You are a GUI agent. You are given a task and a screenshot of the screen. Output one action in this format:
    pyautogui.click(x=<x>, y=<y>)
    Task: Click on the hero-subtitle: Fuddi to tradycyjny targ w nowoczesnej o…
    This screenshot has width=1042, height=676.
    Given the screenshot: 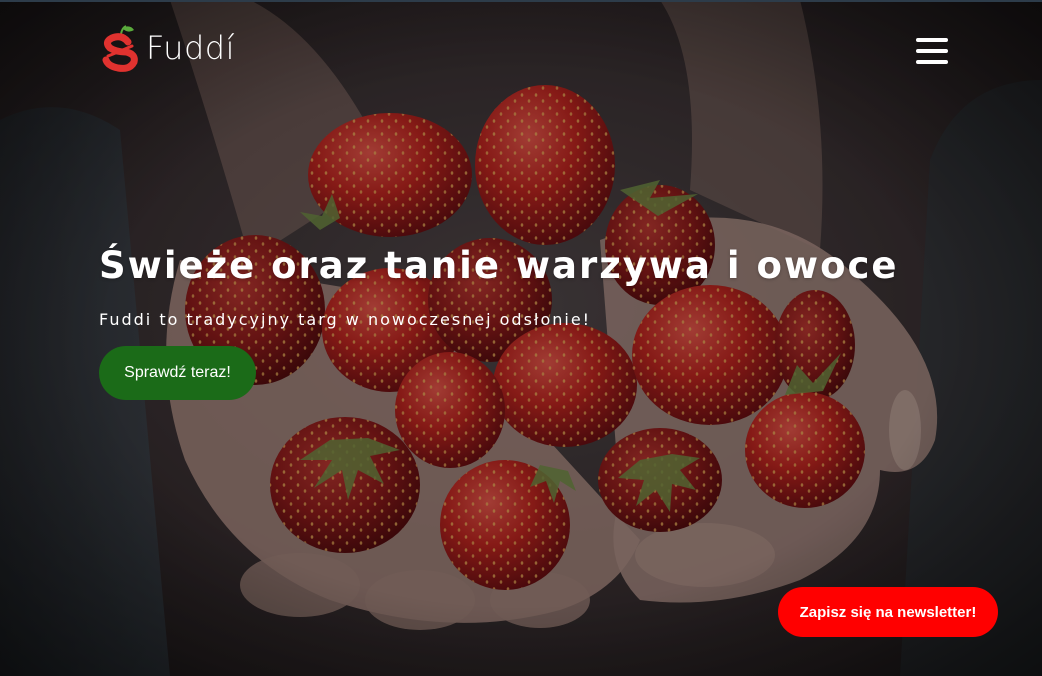 What is the action you would take?
    pyautogui.click(x=345, y=319)
    